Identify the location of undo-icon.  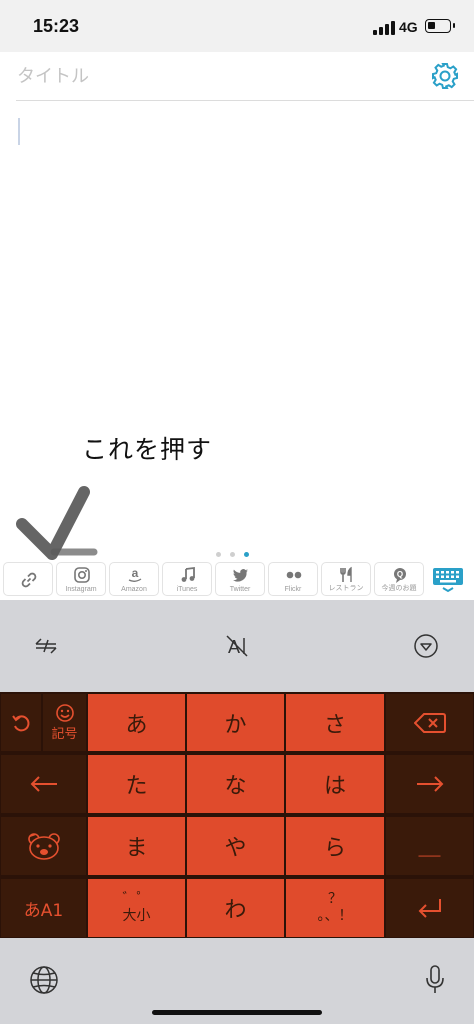
(21, 722).